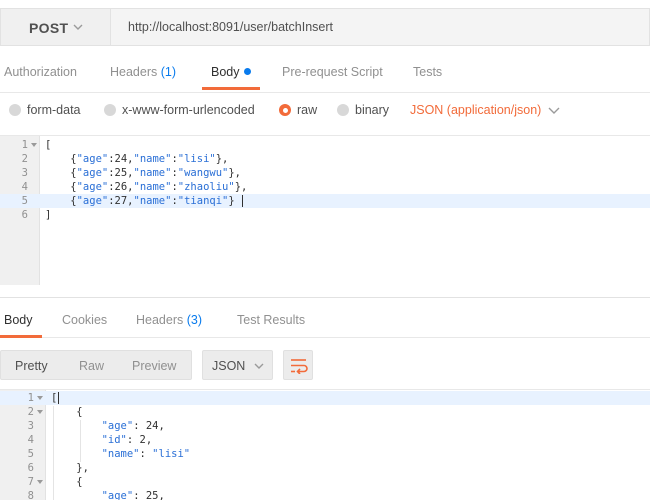 The height and width of the screenshot is (500, 650). I want to click on view-mode-group: Pretty Raw Preview, so click(96, 365).